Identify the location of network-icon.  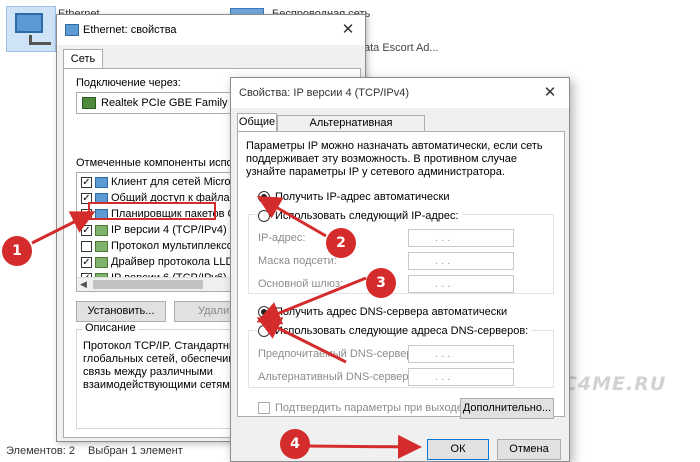
(72, 30).